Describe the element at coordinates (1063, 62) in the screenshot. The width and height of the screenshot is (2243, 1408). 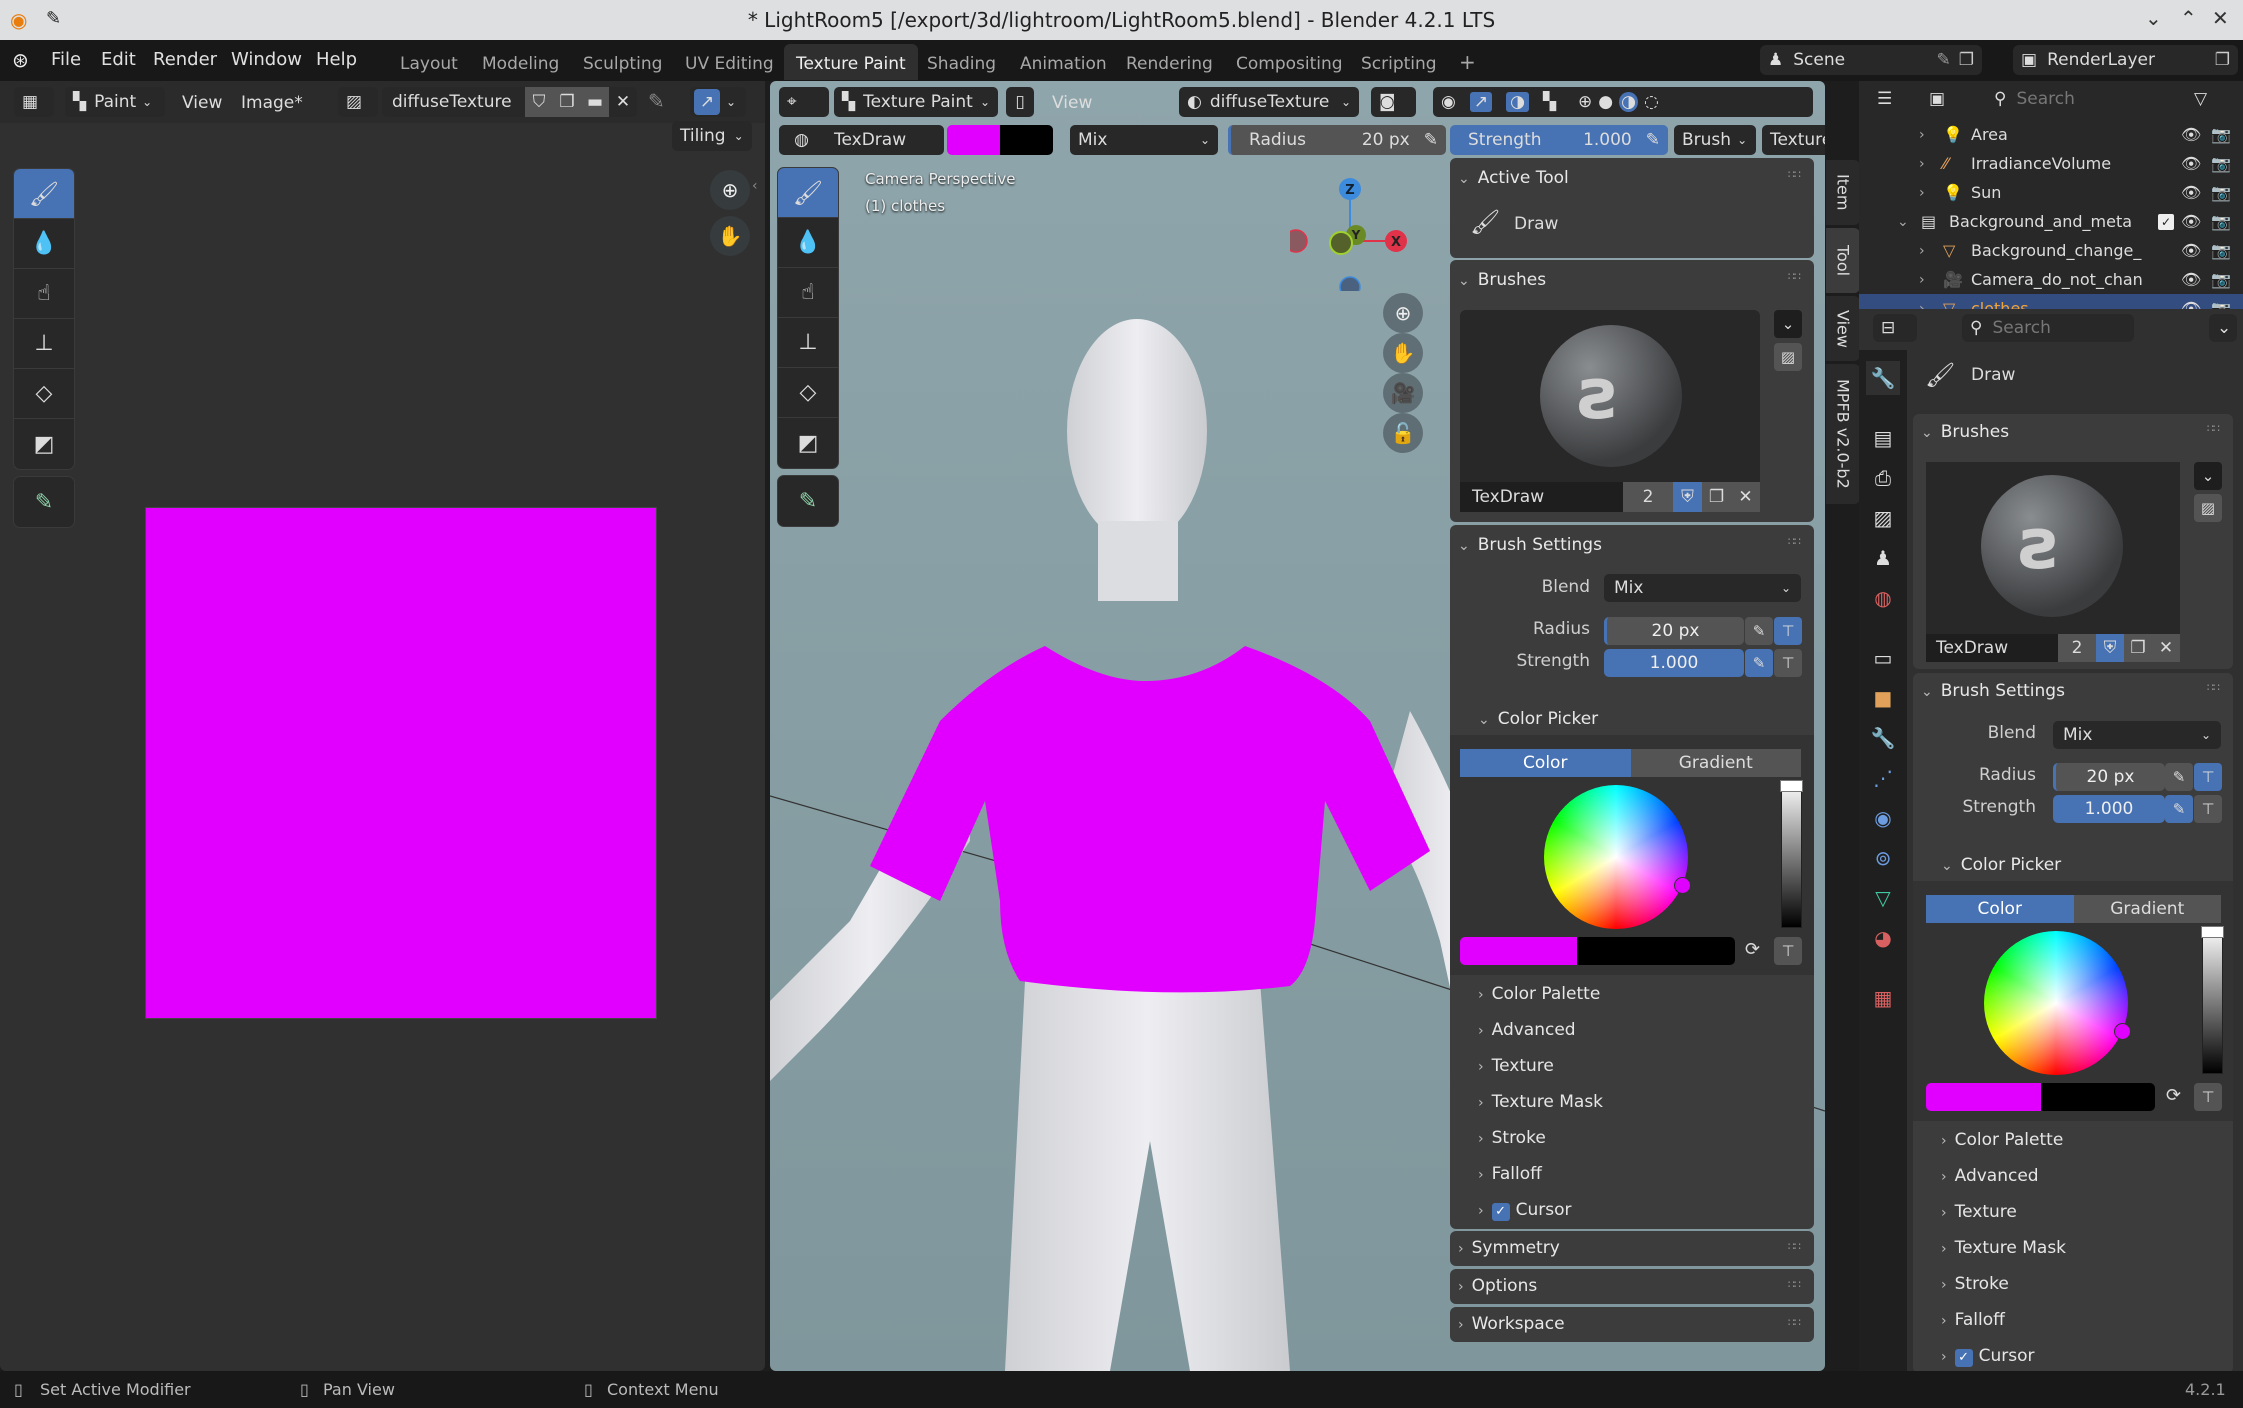
I see `tab-animation: Animation` at that location.